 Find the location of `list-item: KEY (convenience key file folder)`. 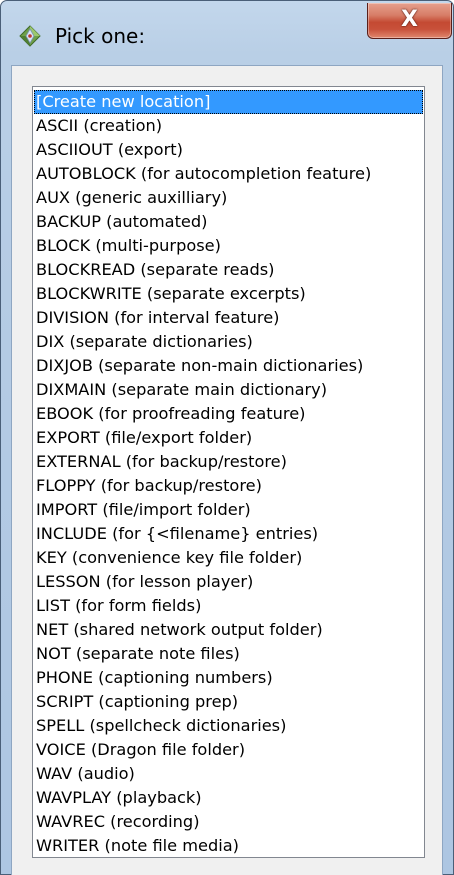

list-item: KEY (convenience key file folder) is located at coordinates (228, 558).